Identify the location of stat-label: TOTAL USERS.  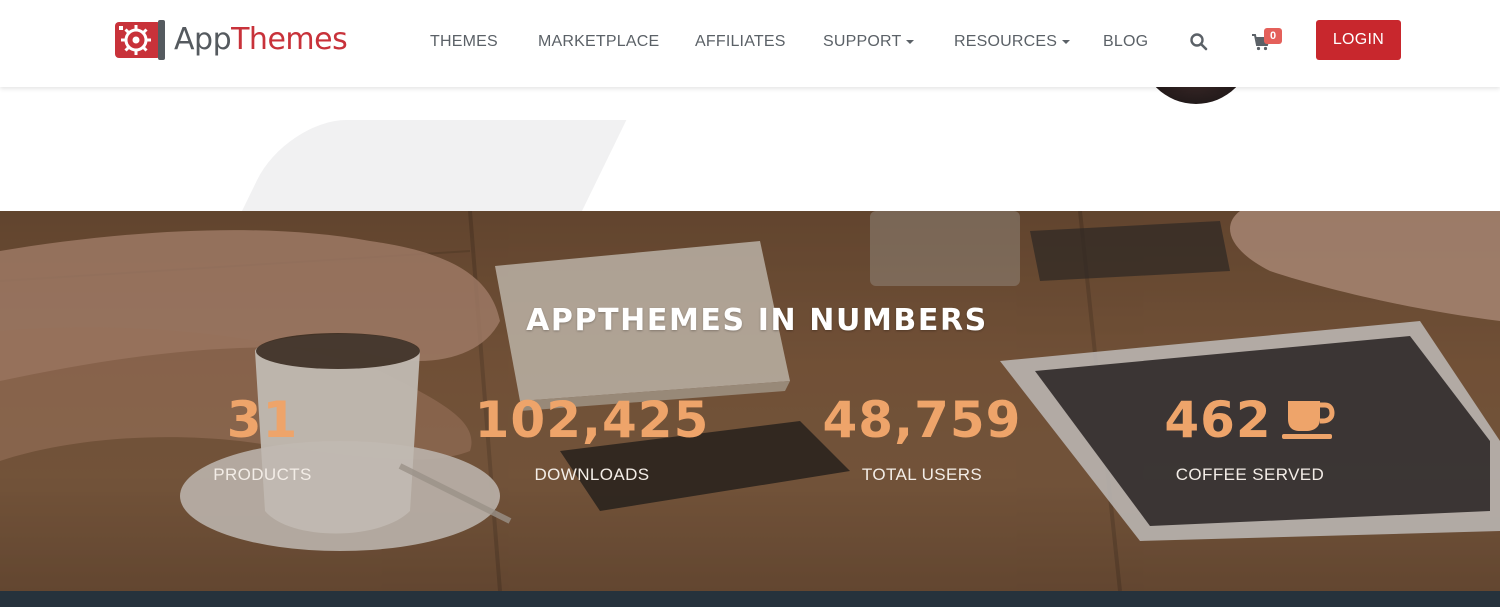
(922, 474).